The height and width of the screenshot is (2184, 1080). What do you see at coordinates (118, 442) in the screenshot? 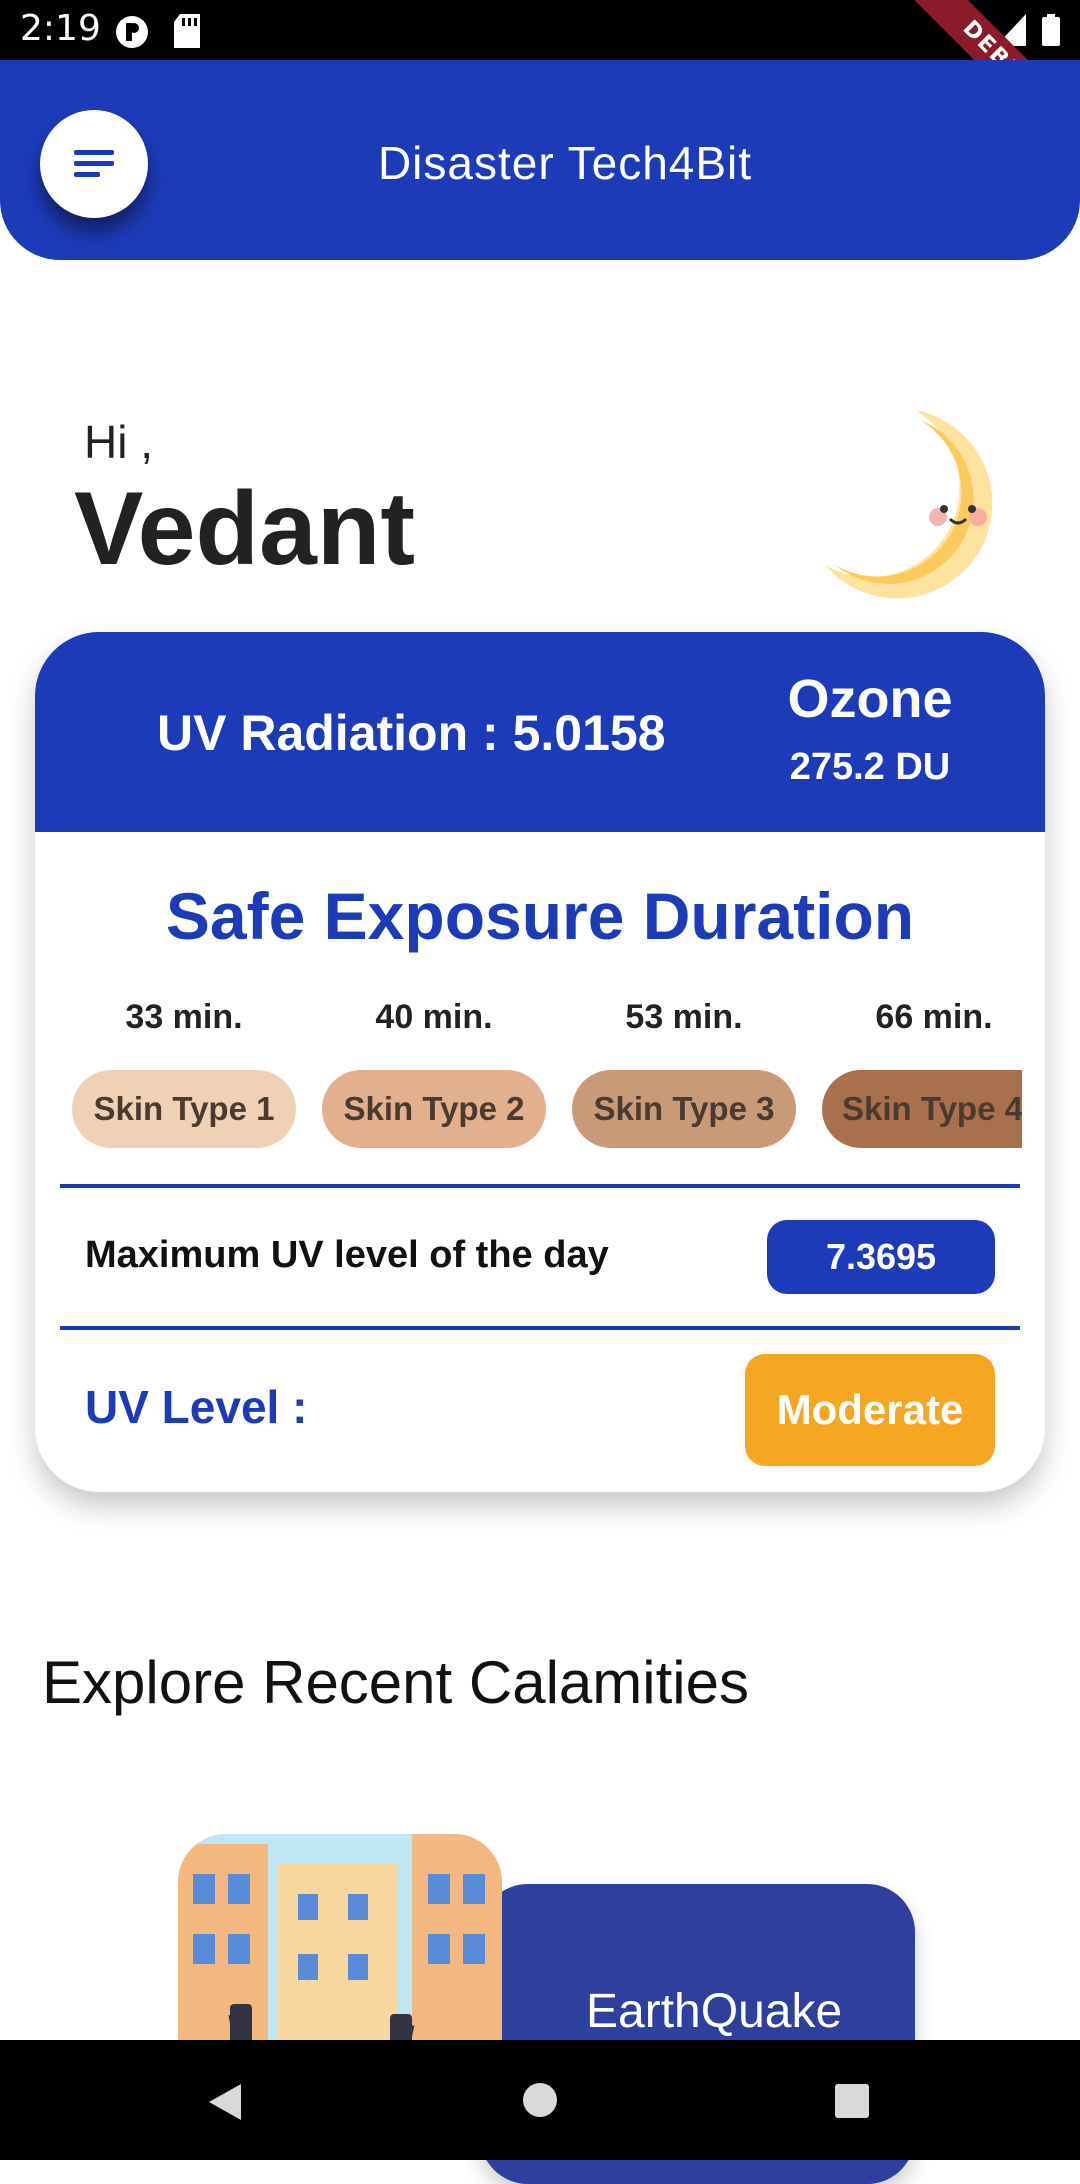
I see `greeting-hi: Hi ,` at bounding box center [118, 442].